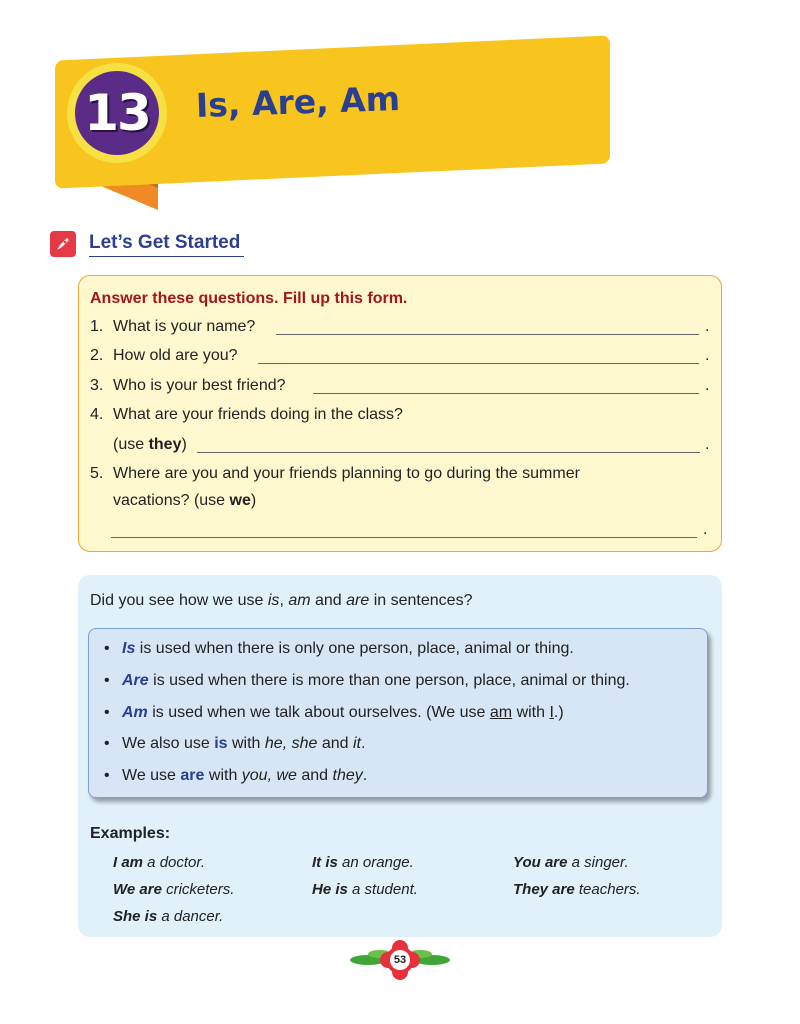  What do you see at coordinates (607, 889) in the screenshot?
I see `example-rest: teachers.` at bounding box center [607, 889].